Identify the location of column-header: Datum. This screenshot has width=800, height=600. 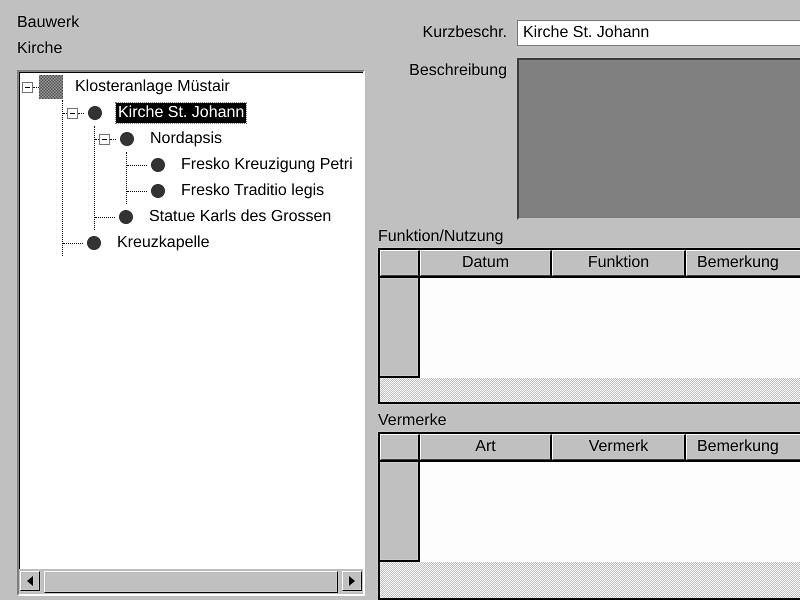
(486, 263).